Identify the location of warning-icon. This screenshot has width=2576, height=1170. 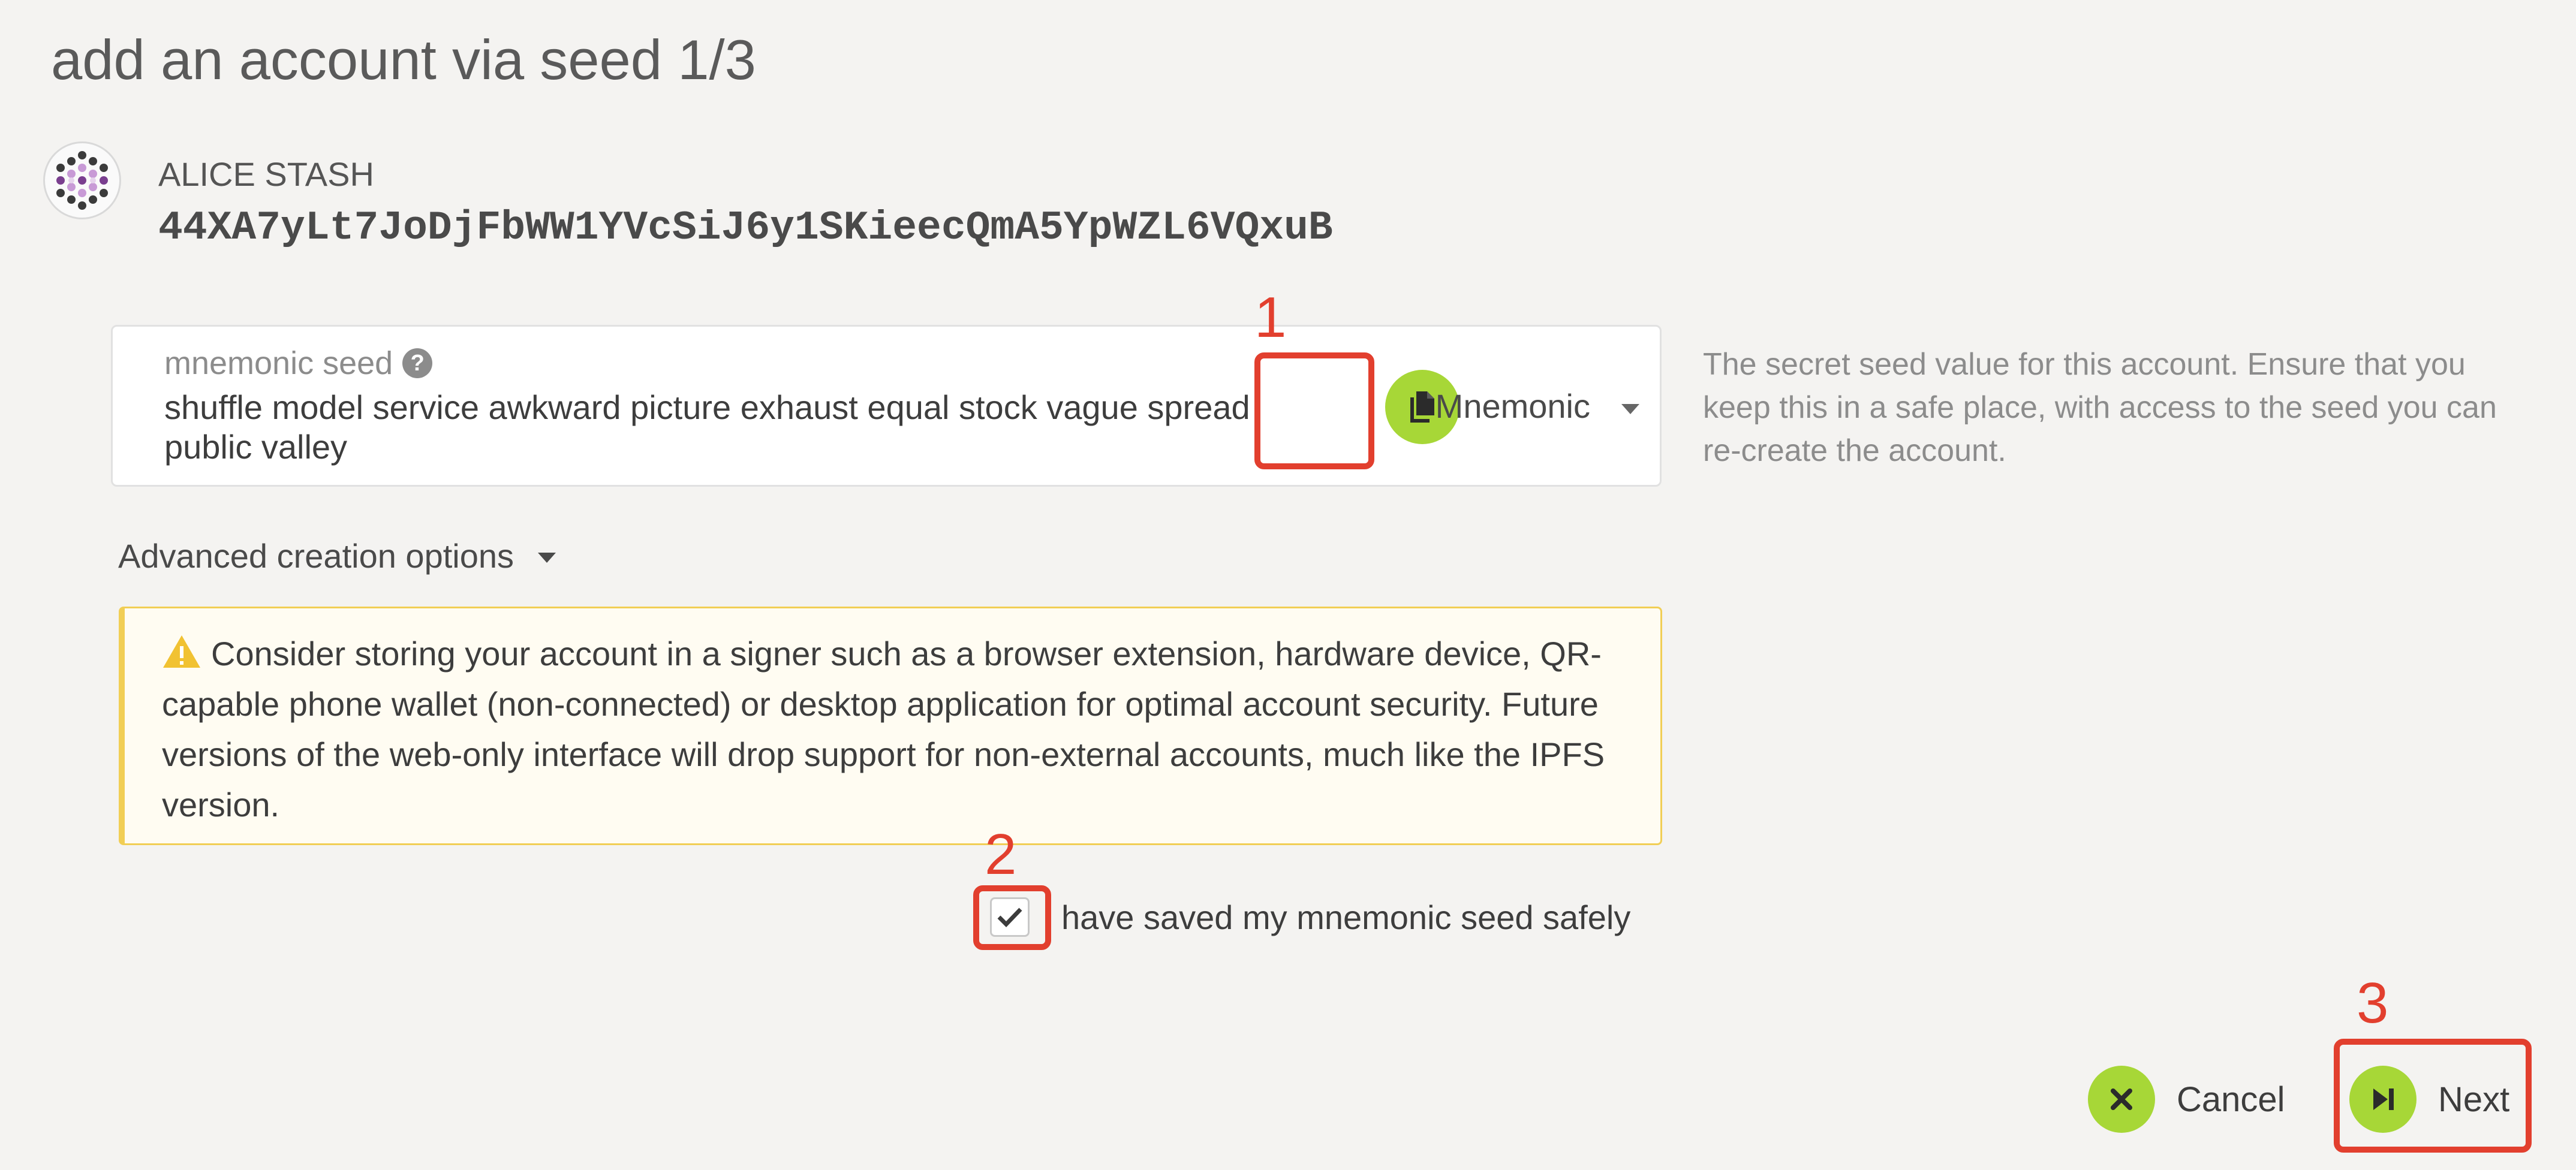
(182, 651).